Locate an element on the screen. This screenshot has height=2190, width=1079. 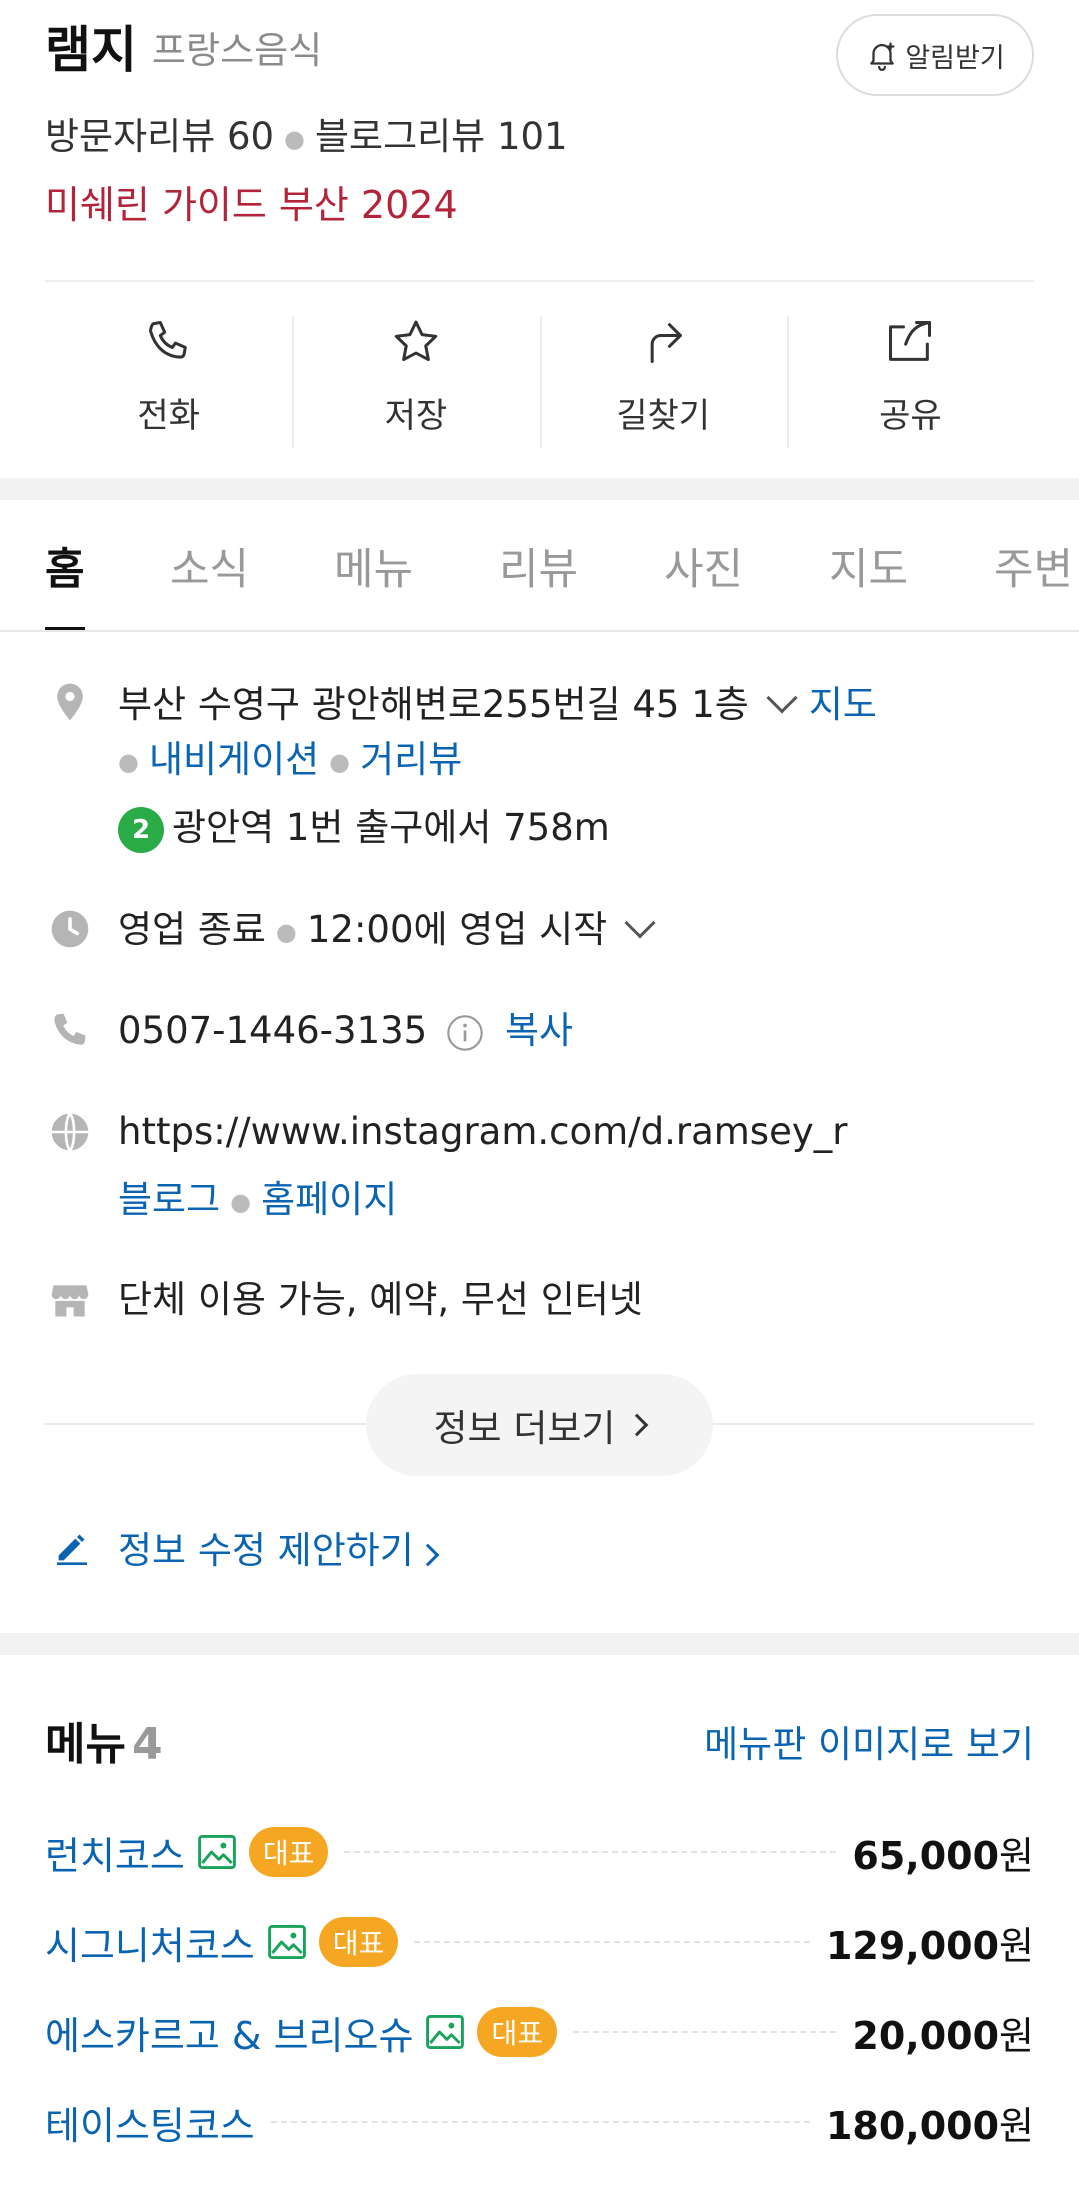
action-label: 전화 is located at coordinates (168, 416).